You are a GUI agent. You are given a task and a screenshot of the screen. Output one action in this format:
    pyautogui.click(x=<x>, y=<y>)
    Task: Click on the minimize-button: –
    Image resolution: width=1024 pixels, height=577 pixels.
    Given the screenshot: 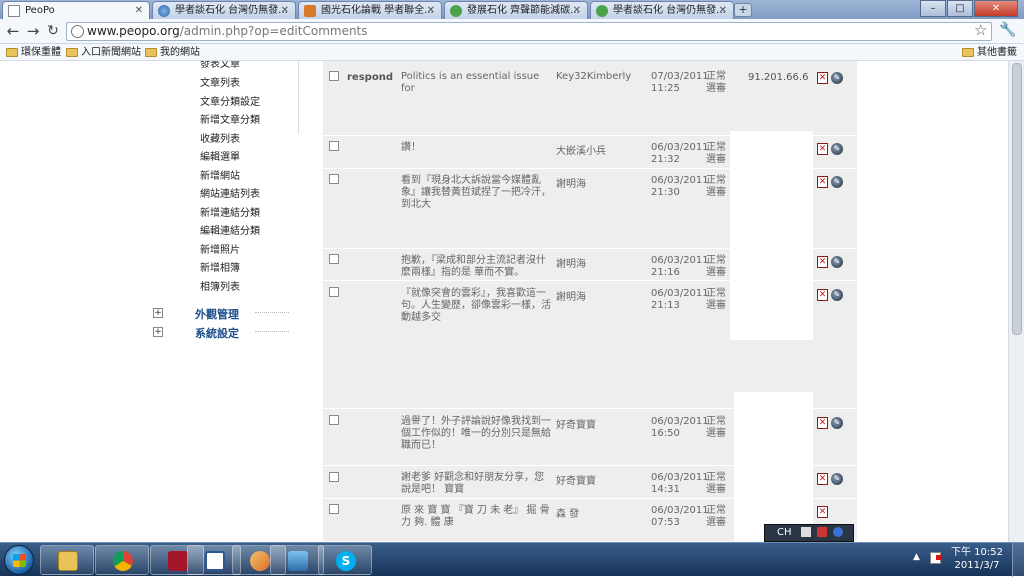 What is the action you would take?
    pyautogui.click(x=933, y=8)
    